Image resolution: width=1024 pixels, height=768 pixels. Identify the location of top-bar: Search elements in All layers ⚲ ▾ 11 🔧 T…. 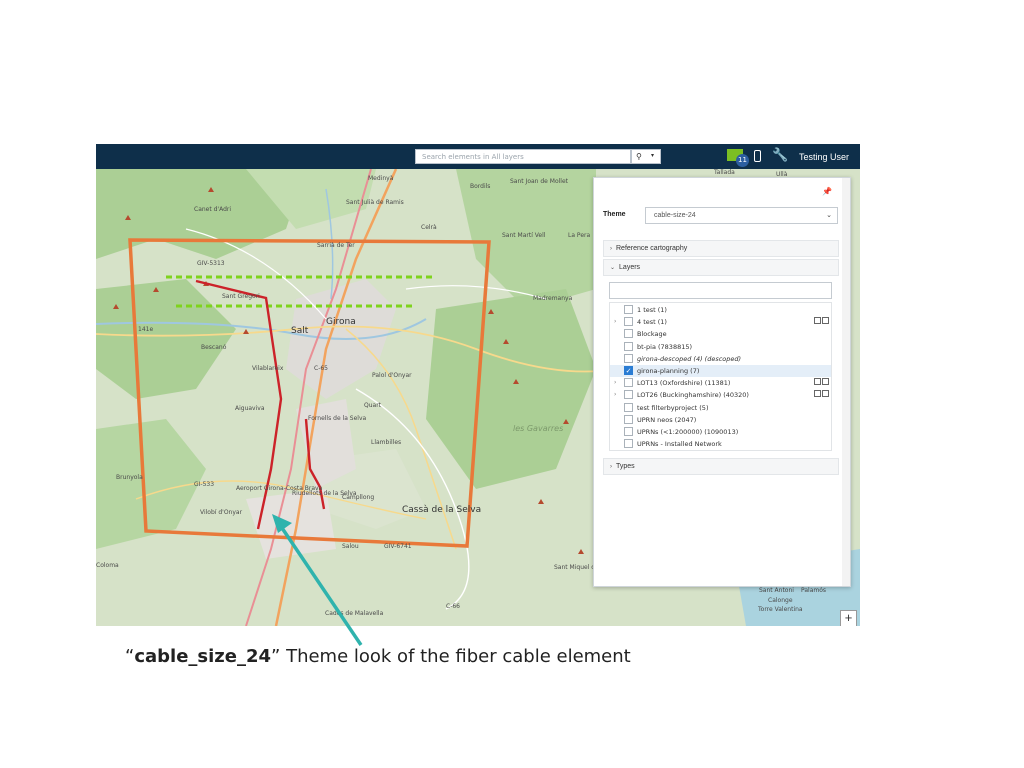
(478, 156).